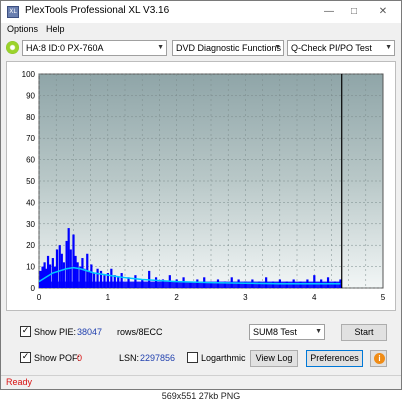 The image size is (402, 404). I want to click on info-button: i, so click(378, 358).